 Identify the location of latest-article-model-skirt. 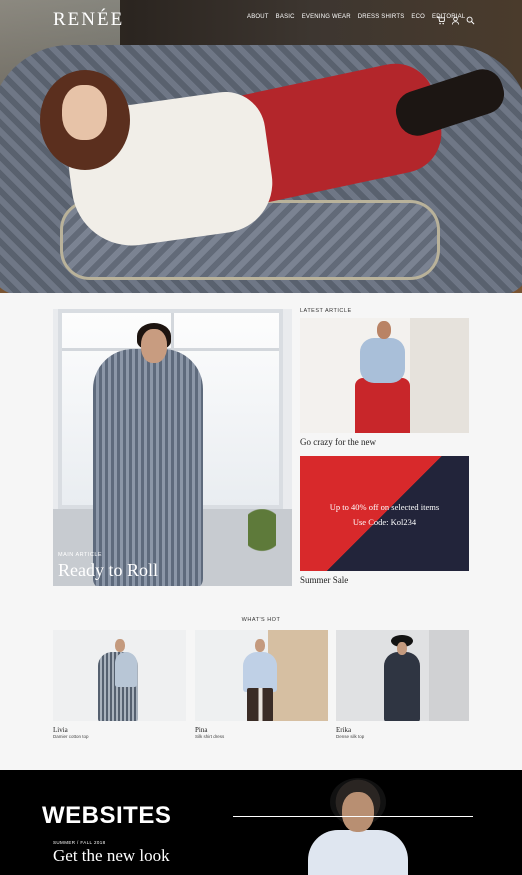
(382, 405).